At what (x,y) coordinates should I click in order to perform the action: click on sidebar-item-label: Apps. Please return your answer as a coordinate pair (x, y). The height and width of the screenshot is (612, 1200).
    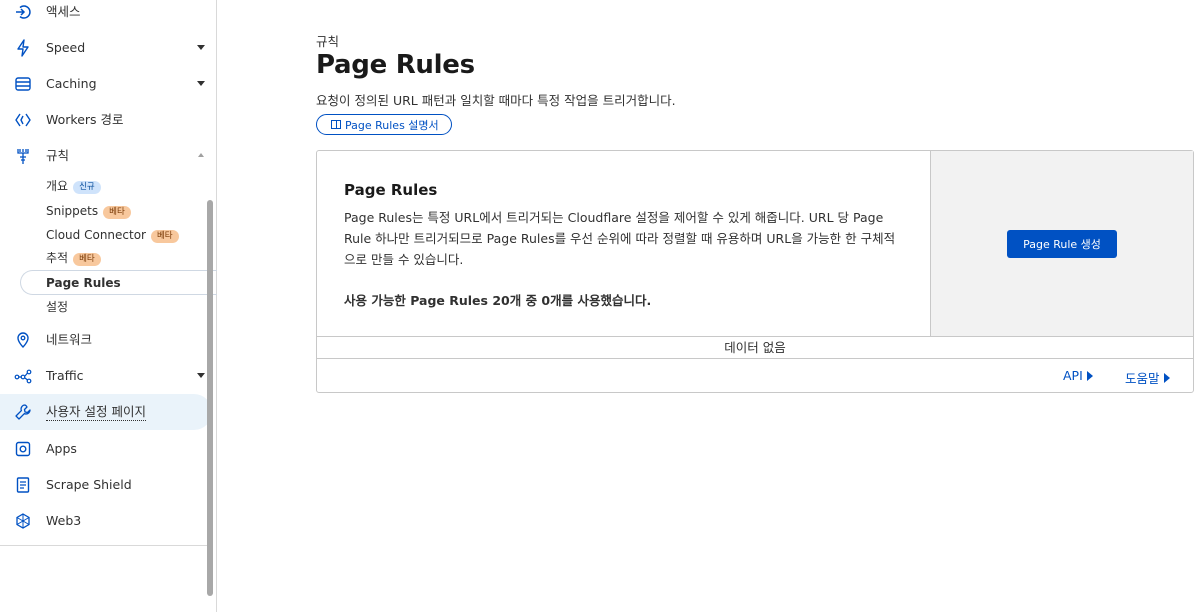
    Looking at the image, I should click on (61, 448).